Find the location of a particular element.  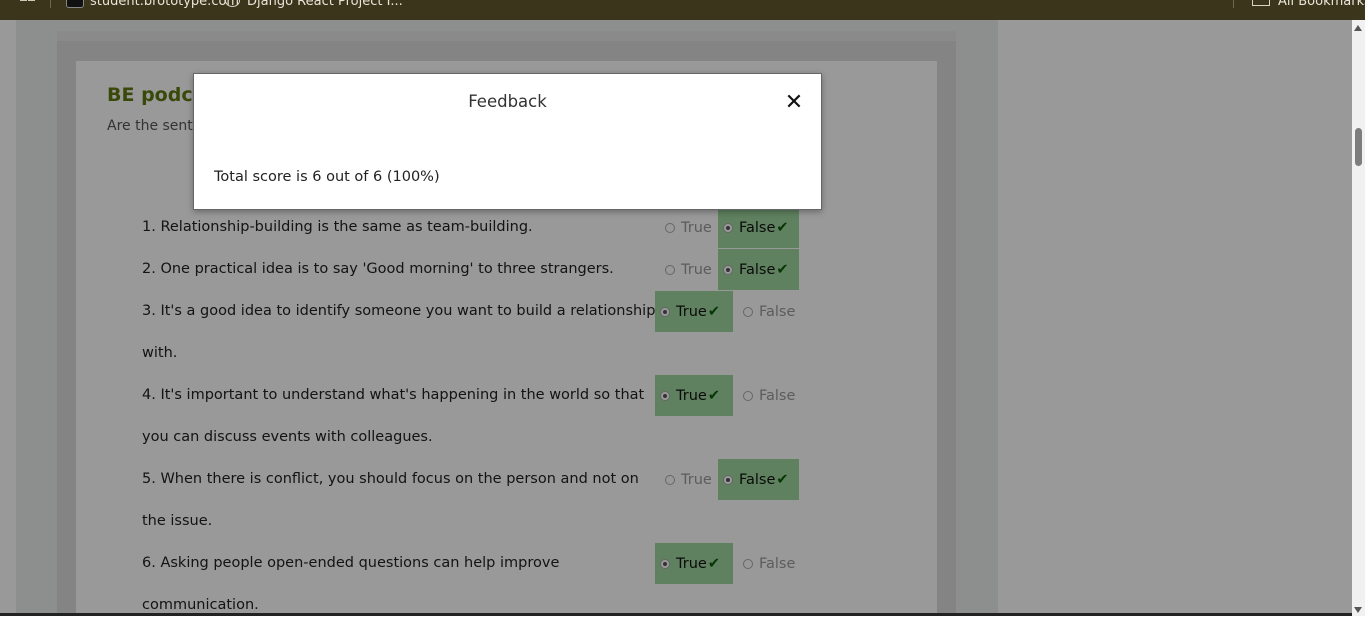

q2-true-option: True is located at coordinates (688, 269).